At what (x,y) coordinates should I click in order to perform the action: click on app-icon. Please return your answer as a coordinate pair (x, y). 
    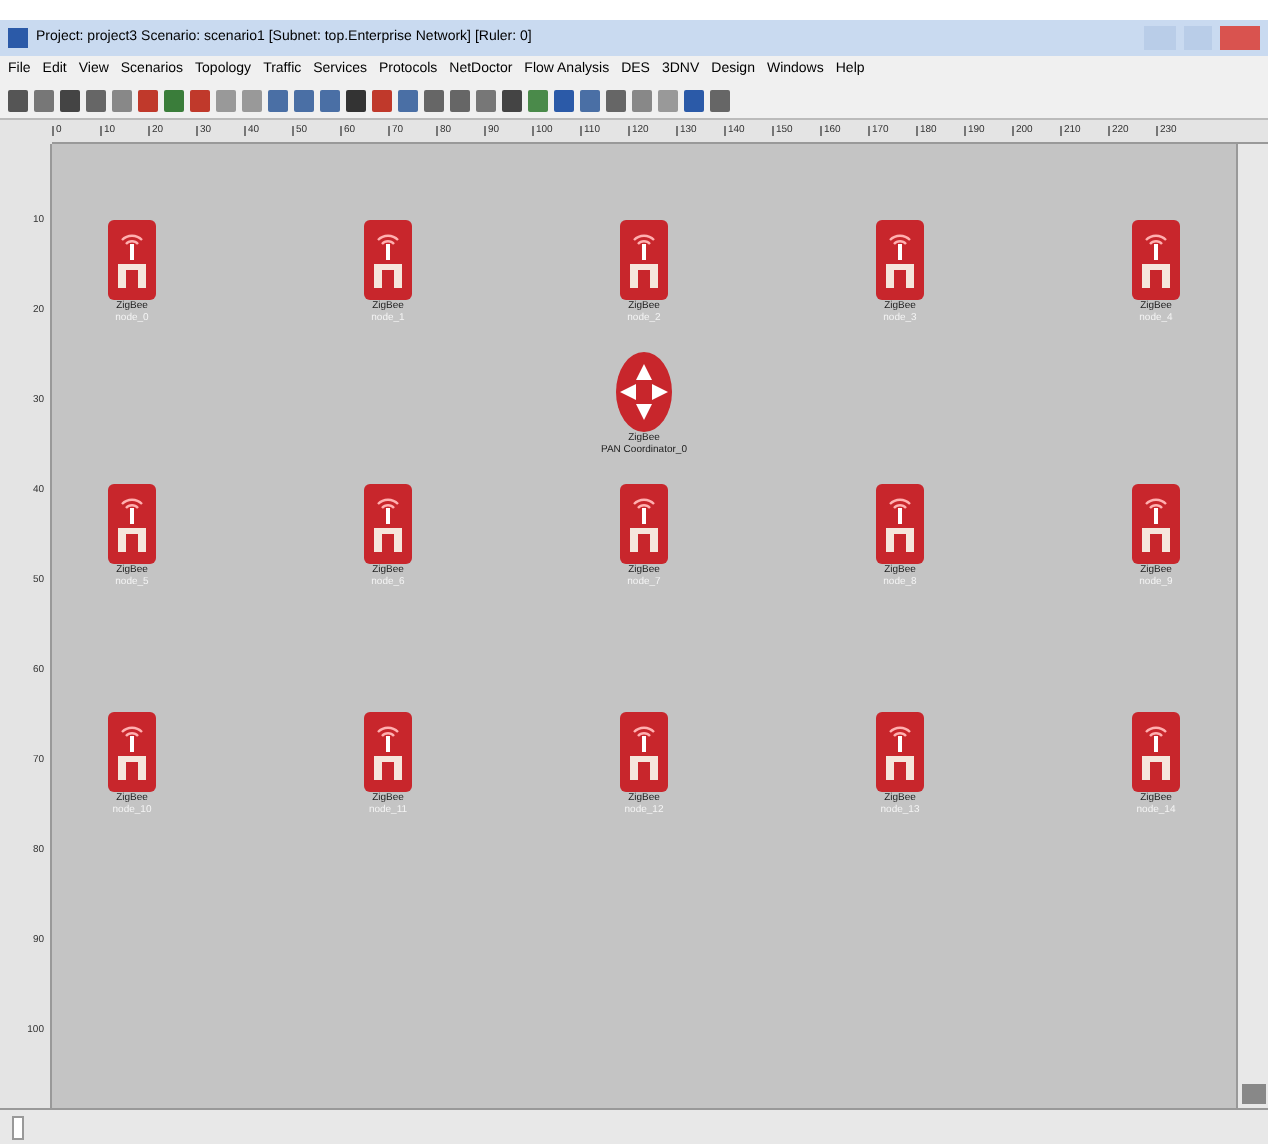
    Looking at the image, I should click on (18, 38).